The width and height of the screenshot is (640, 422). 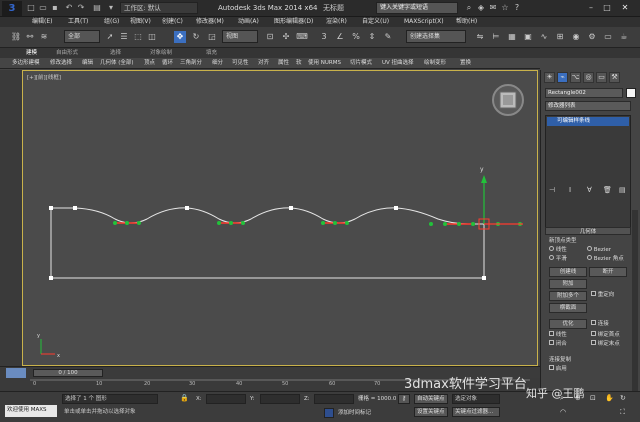 I want to click on motion-tab-icon: ◎, so click(x=588, y=77).